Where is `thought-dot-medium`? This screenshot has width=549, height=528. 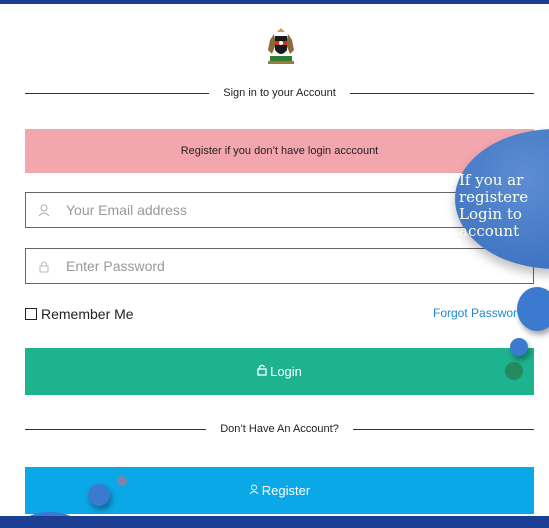 thought-dot-medium is located at coordinates (519, 347).